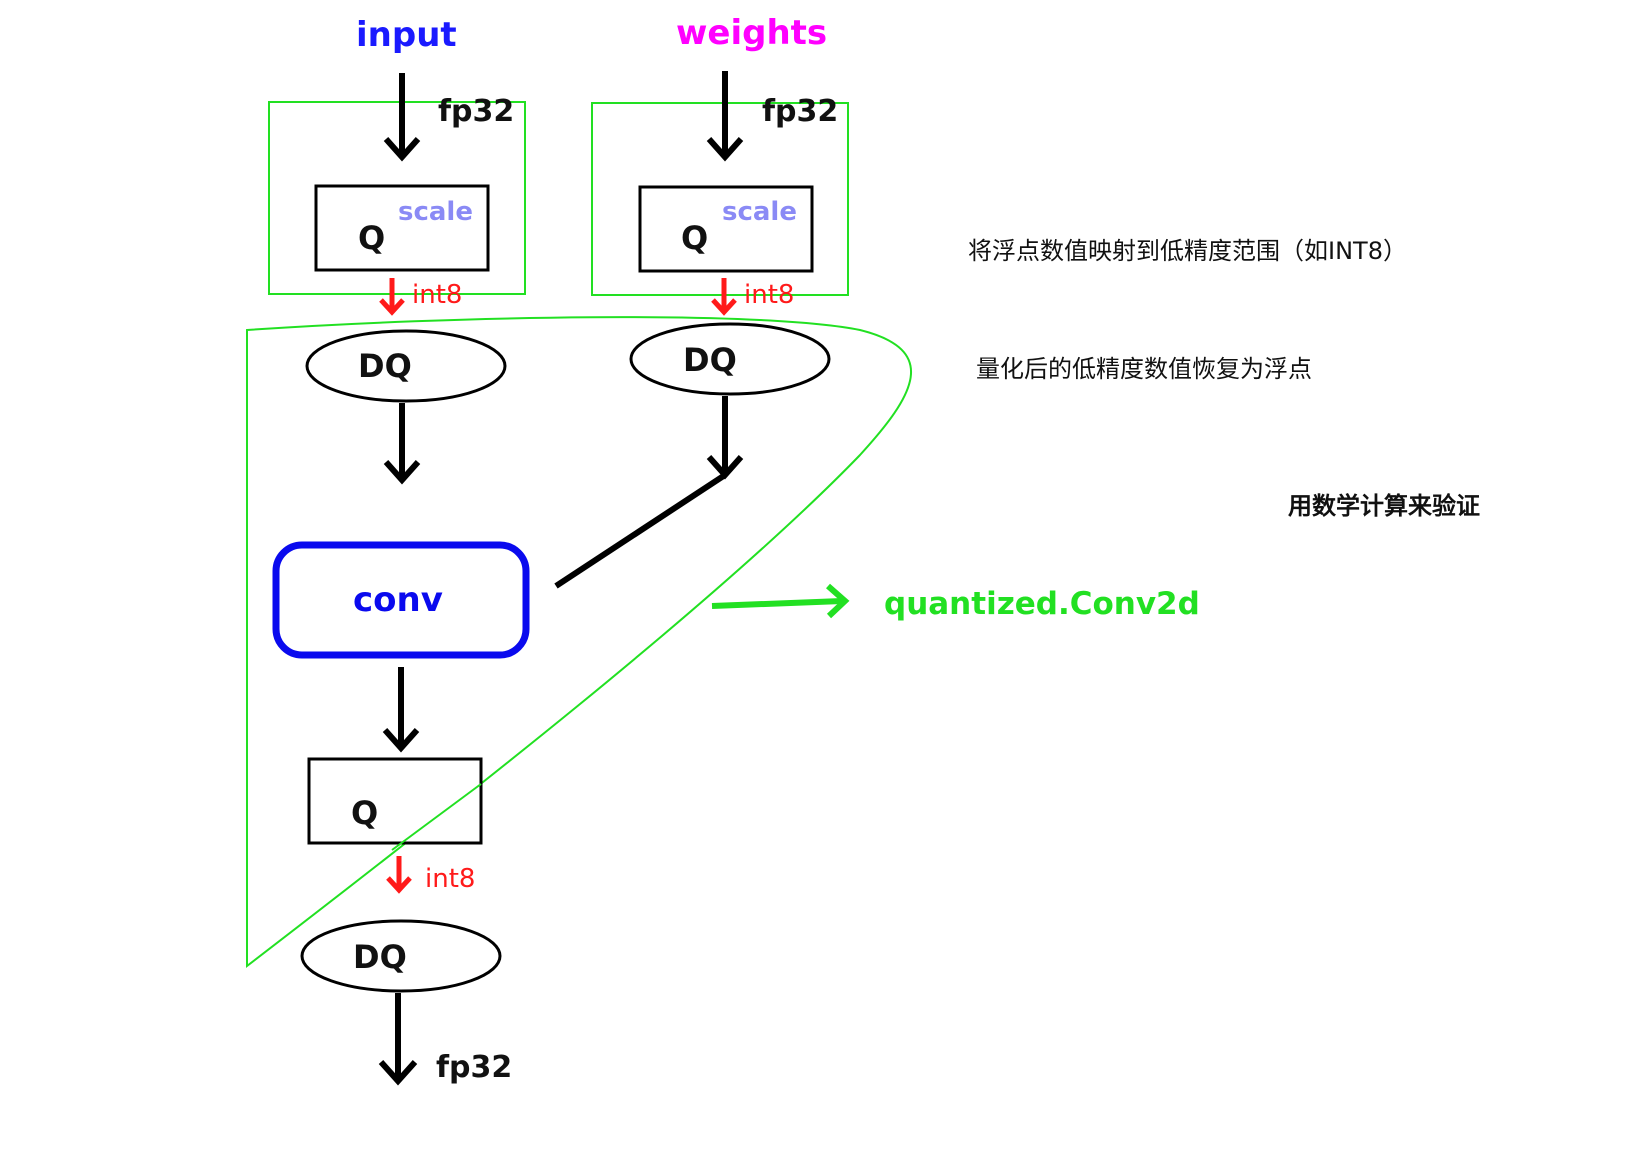 Image resolution: width=1632 pixels, height=1152 pixels. What do you see at coordinates (450, 879) in the screenshot?
I see `output-int8-label: int8` at bounding box center [450, 879].